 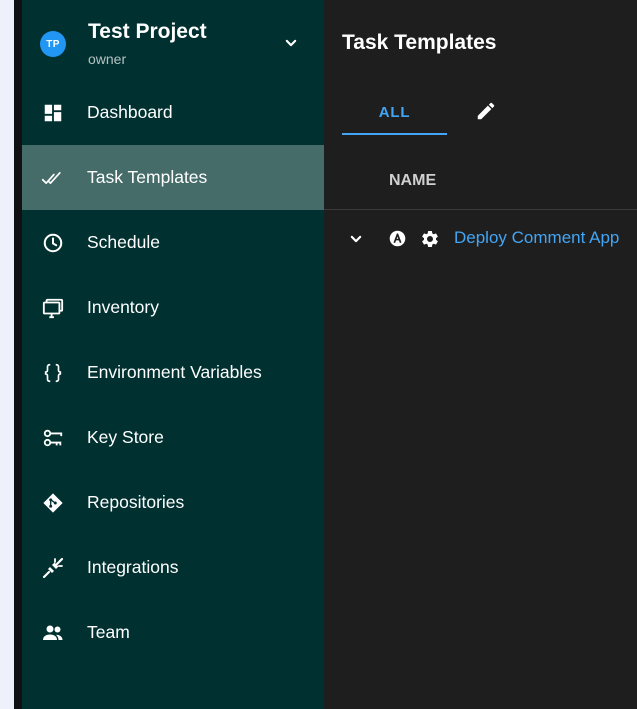 What do you see at coordinates (430, 238) in the screenshot?
I see `gear-icon` at bounding box center [430, 238].